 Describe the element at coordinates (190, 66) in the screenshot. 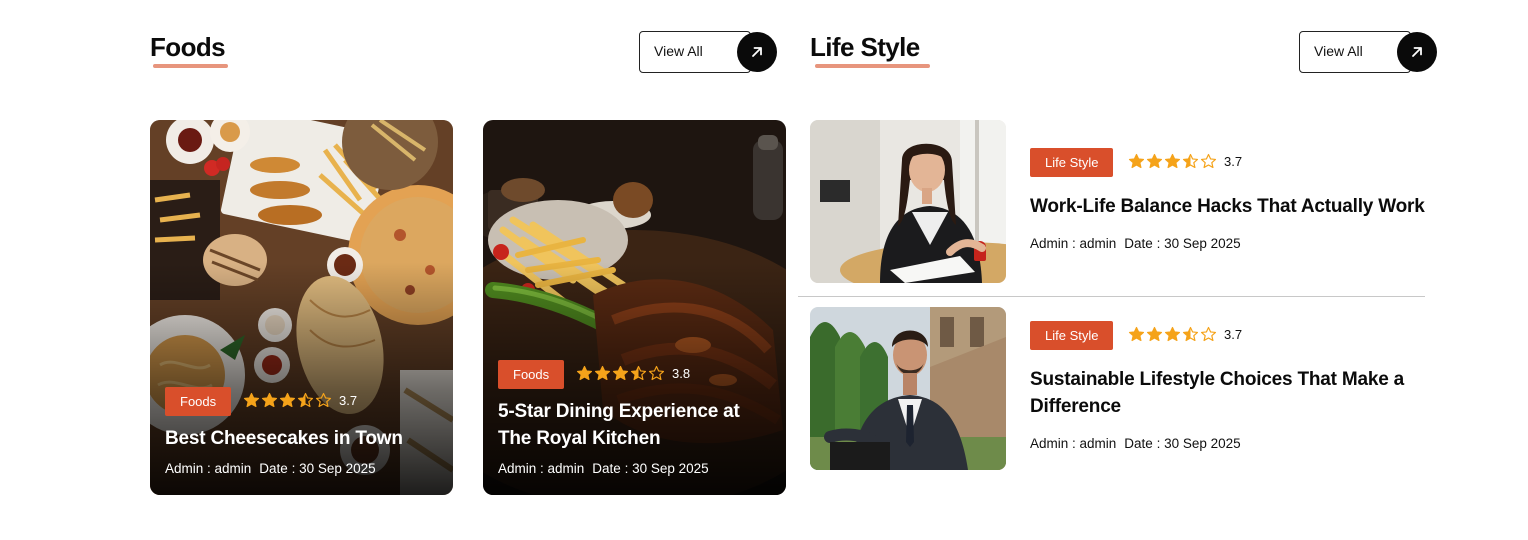

I see `foods-title-underline` at that location.